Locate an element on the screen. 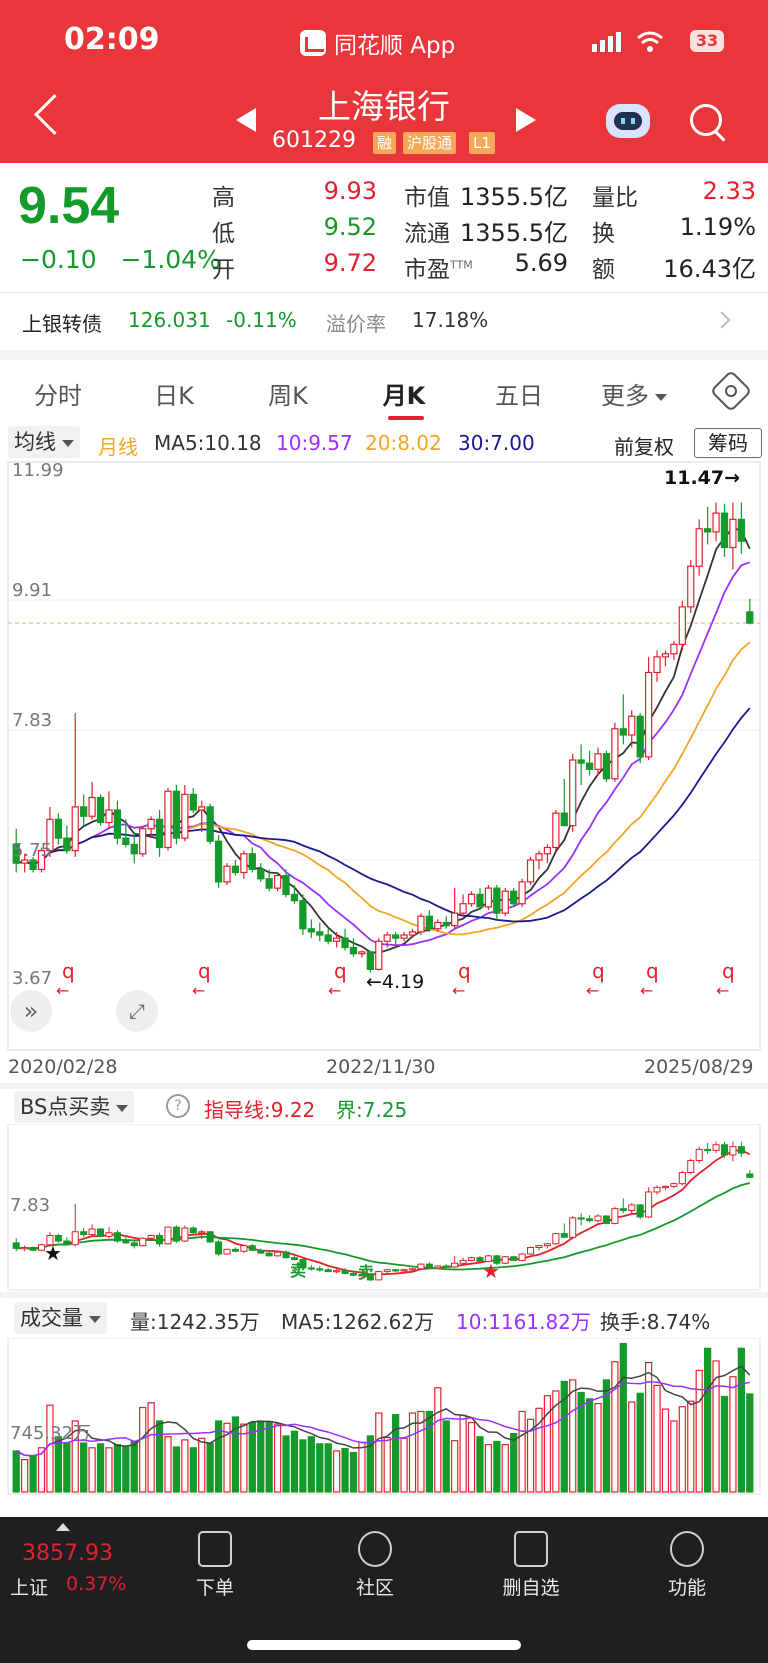  remove-watchlist-button: 删自选 is located at coordinates (531, 1558).